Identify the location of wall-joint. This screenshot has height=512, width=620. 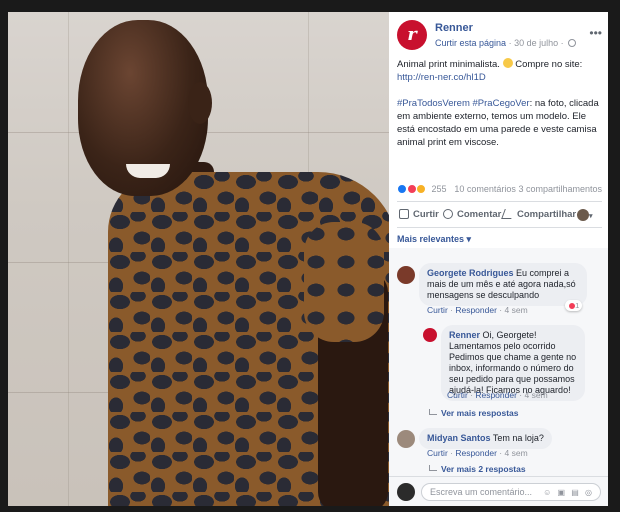
(68, 259).